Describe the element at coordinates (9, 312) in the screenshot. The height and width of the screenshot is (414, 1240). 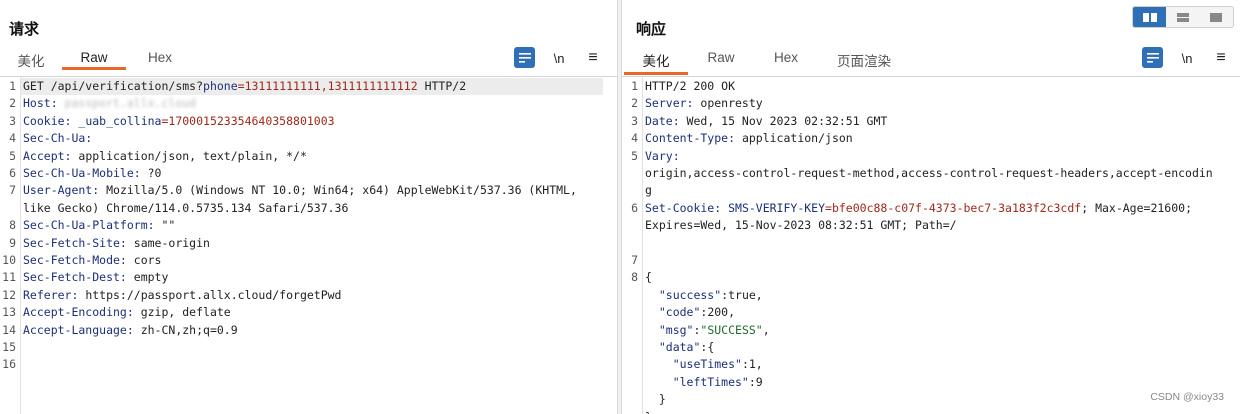
I see `line-number: 13` at that location.